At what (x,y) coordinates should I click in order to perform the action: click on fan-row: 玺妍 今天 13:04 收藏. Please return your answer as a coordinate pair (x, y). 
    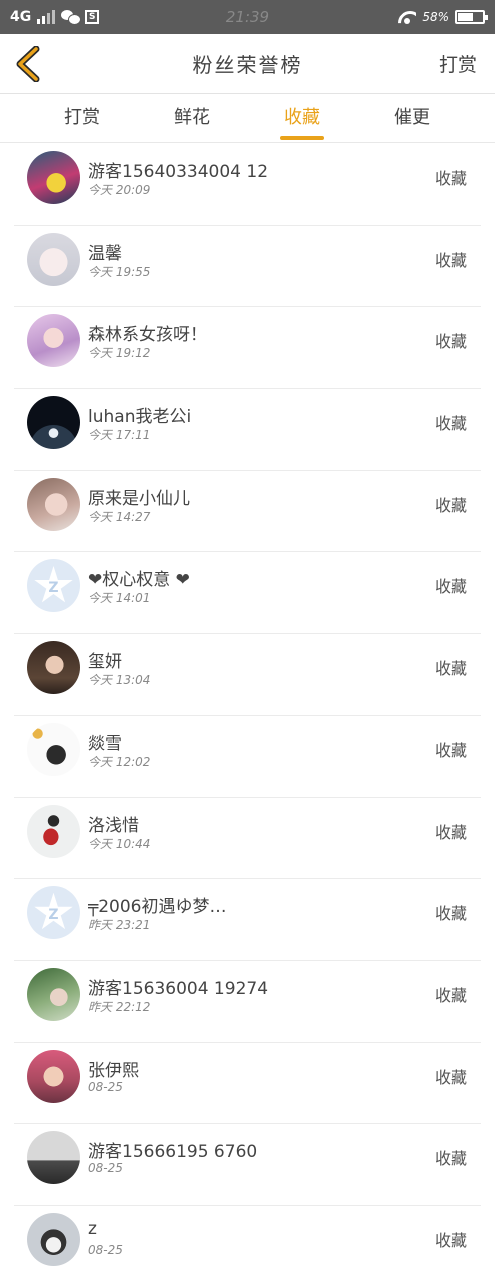
    Looking at the image, I should click on (247, 675).